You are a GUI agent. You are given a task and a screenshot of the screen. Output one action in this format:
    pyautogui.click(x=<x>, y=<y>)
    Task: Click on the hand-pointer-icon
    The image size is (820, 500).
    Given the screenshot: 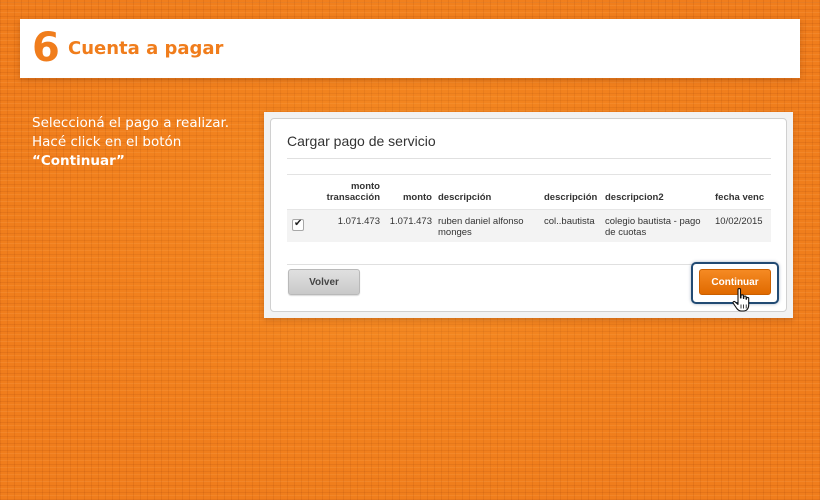 What is the action you would take?
    pyautogui.click(x=741, y=300)
    